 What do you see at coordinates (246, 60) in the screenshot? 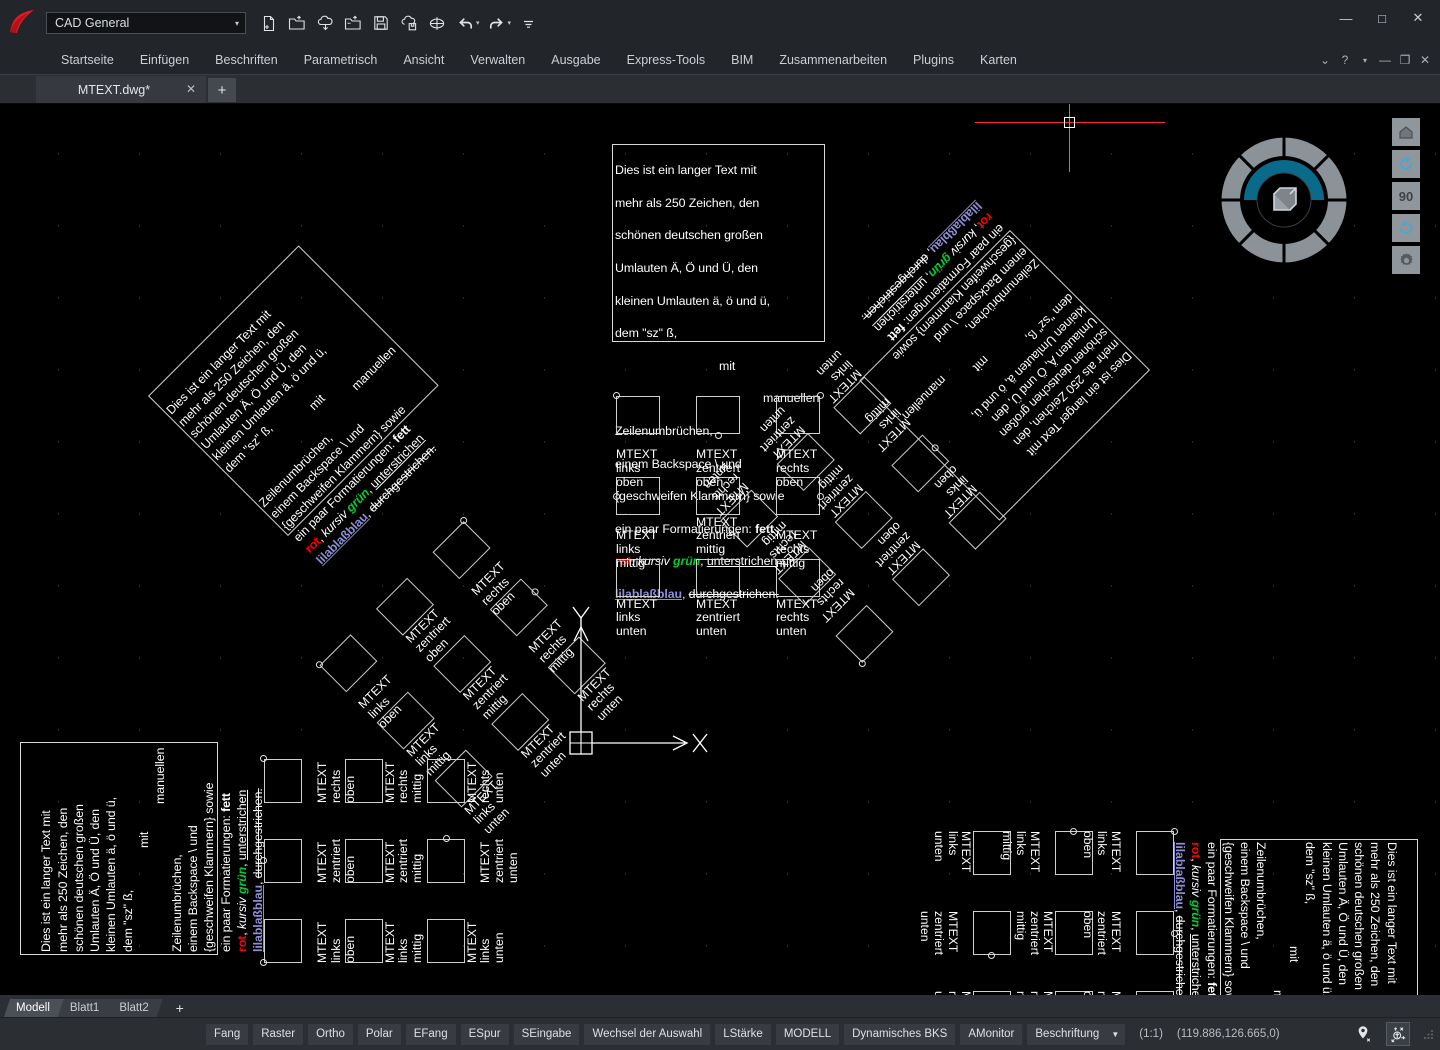
I see `ribbon-tab-beschriften: Beschriften` at bounding box center [246, 60].